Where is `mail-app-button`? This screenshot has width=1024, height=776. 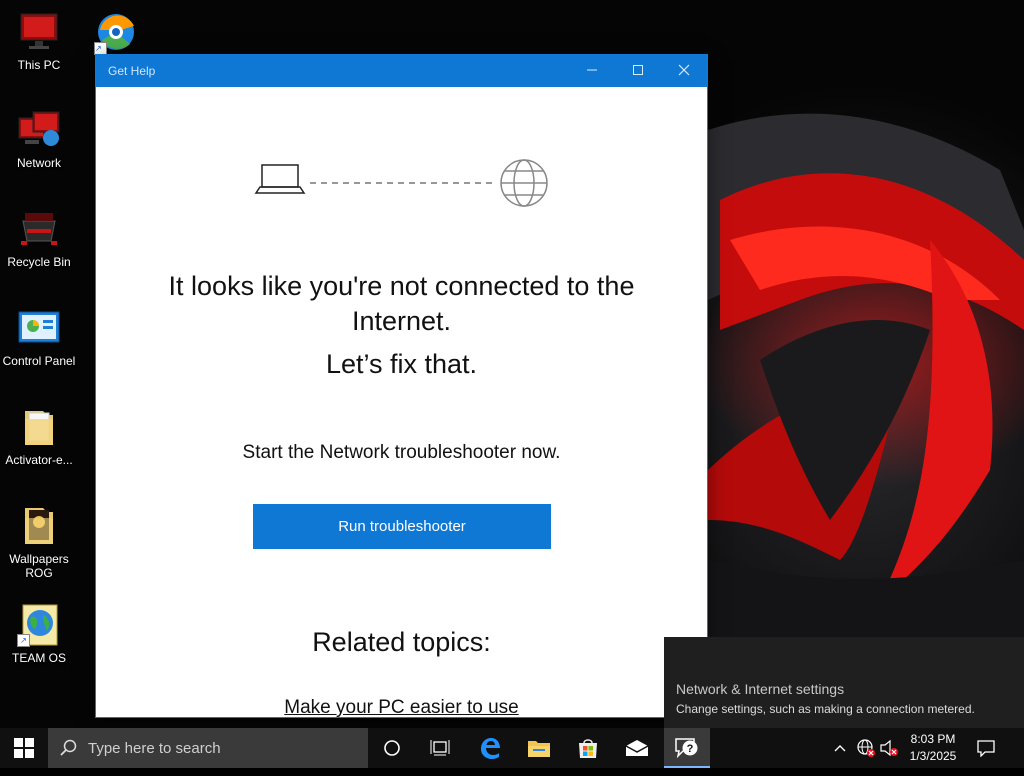 mail-app-button is located at coordinates (637, 748).